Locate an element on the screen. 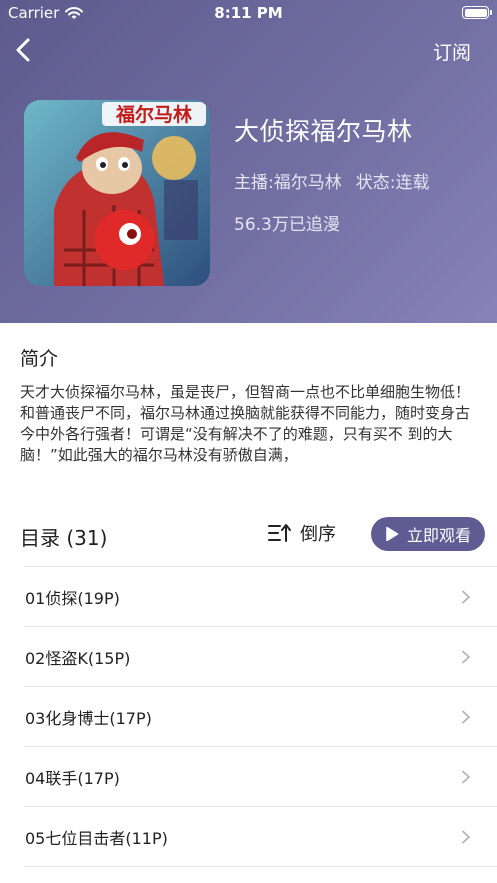 The image size is (497, 883). comic-title: 大侦探福尔马林 is located at coordinates (323, 131).